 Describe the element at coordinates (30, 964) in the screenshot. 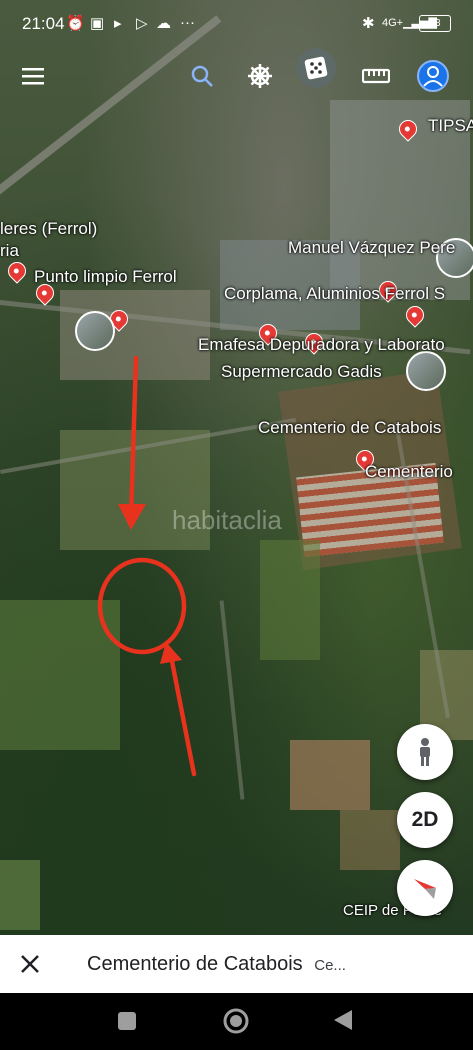

I see `close-icon` at that location.